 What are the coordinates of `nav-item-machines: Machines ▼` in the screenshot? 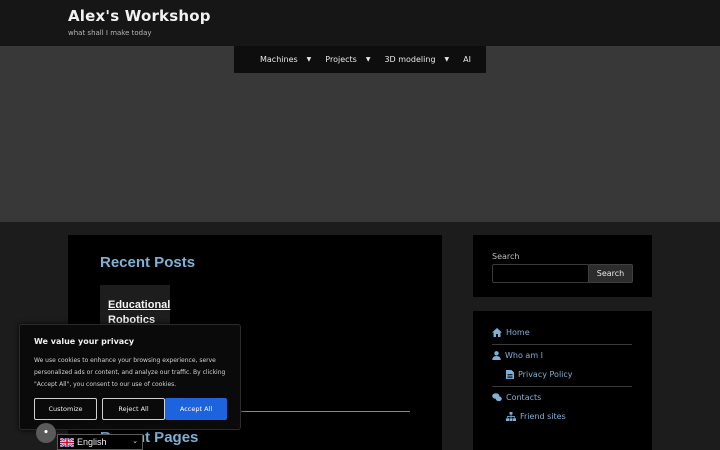 It's located at (292, 59).